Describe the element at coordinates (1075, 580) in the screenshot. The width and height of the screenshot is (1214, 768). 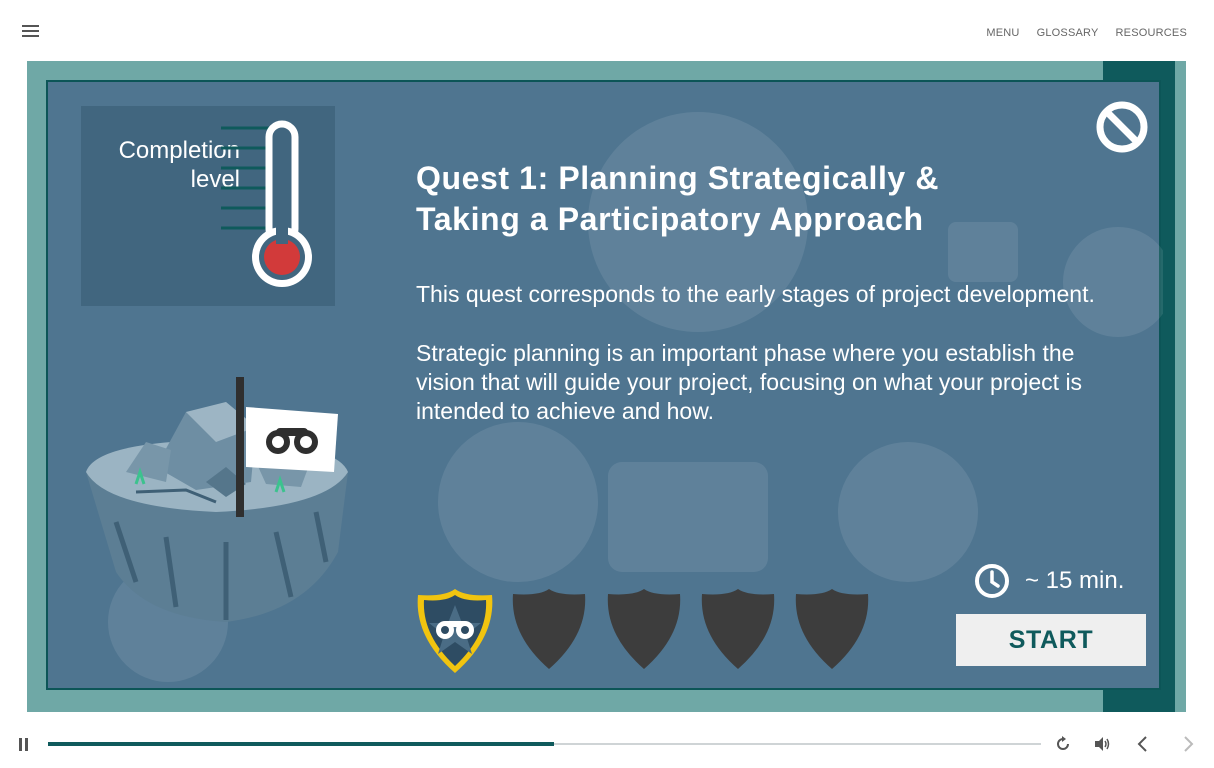
I see `duration-text: ~ 15 min.` at that location.